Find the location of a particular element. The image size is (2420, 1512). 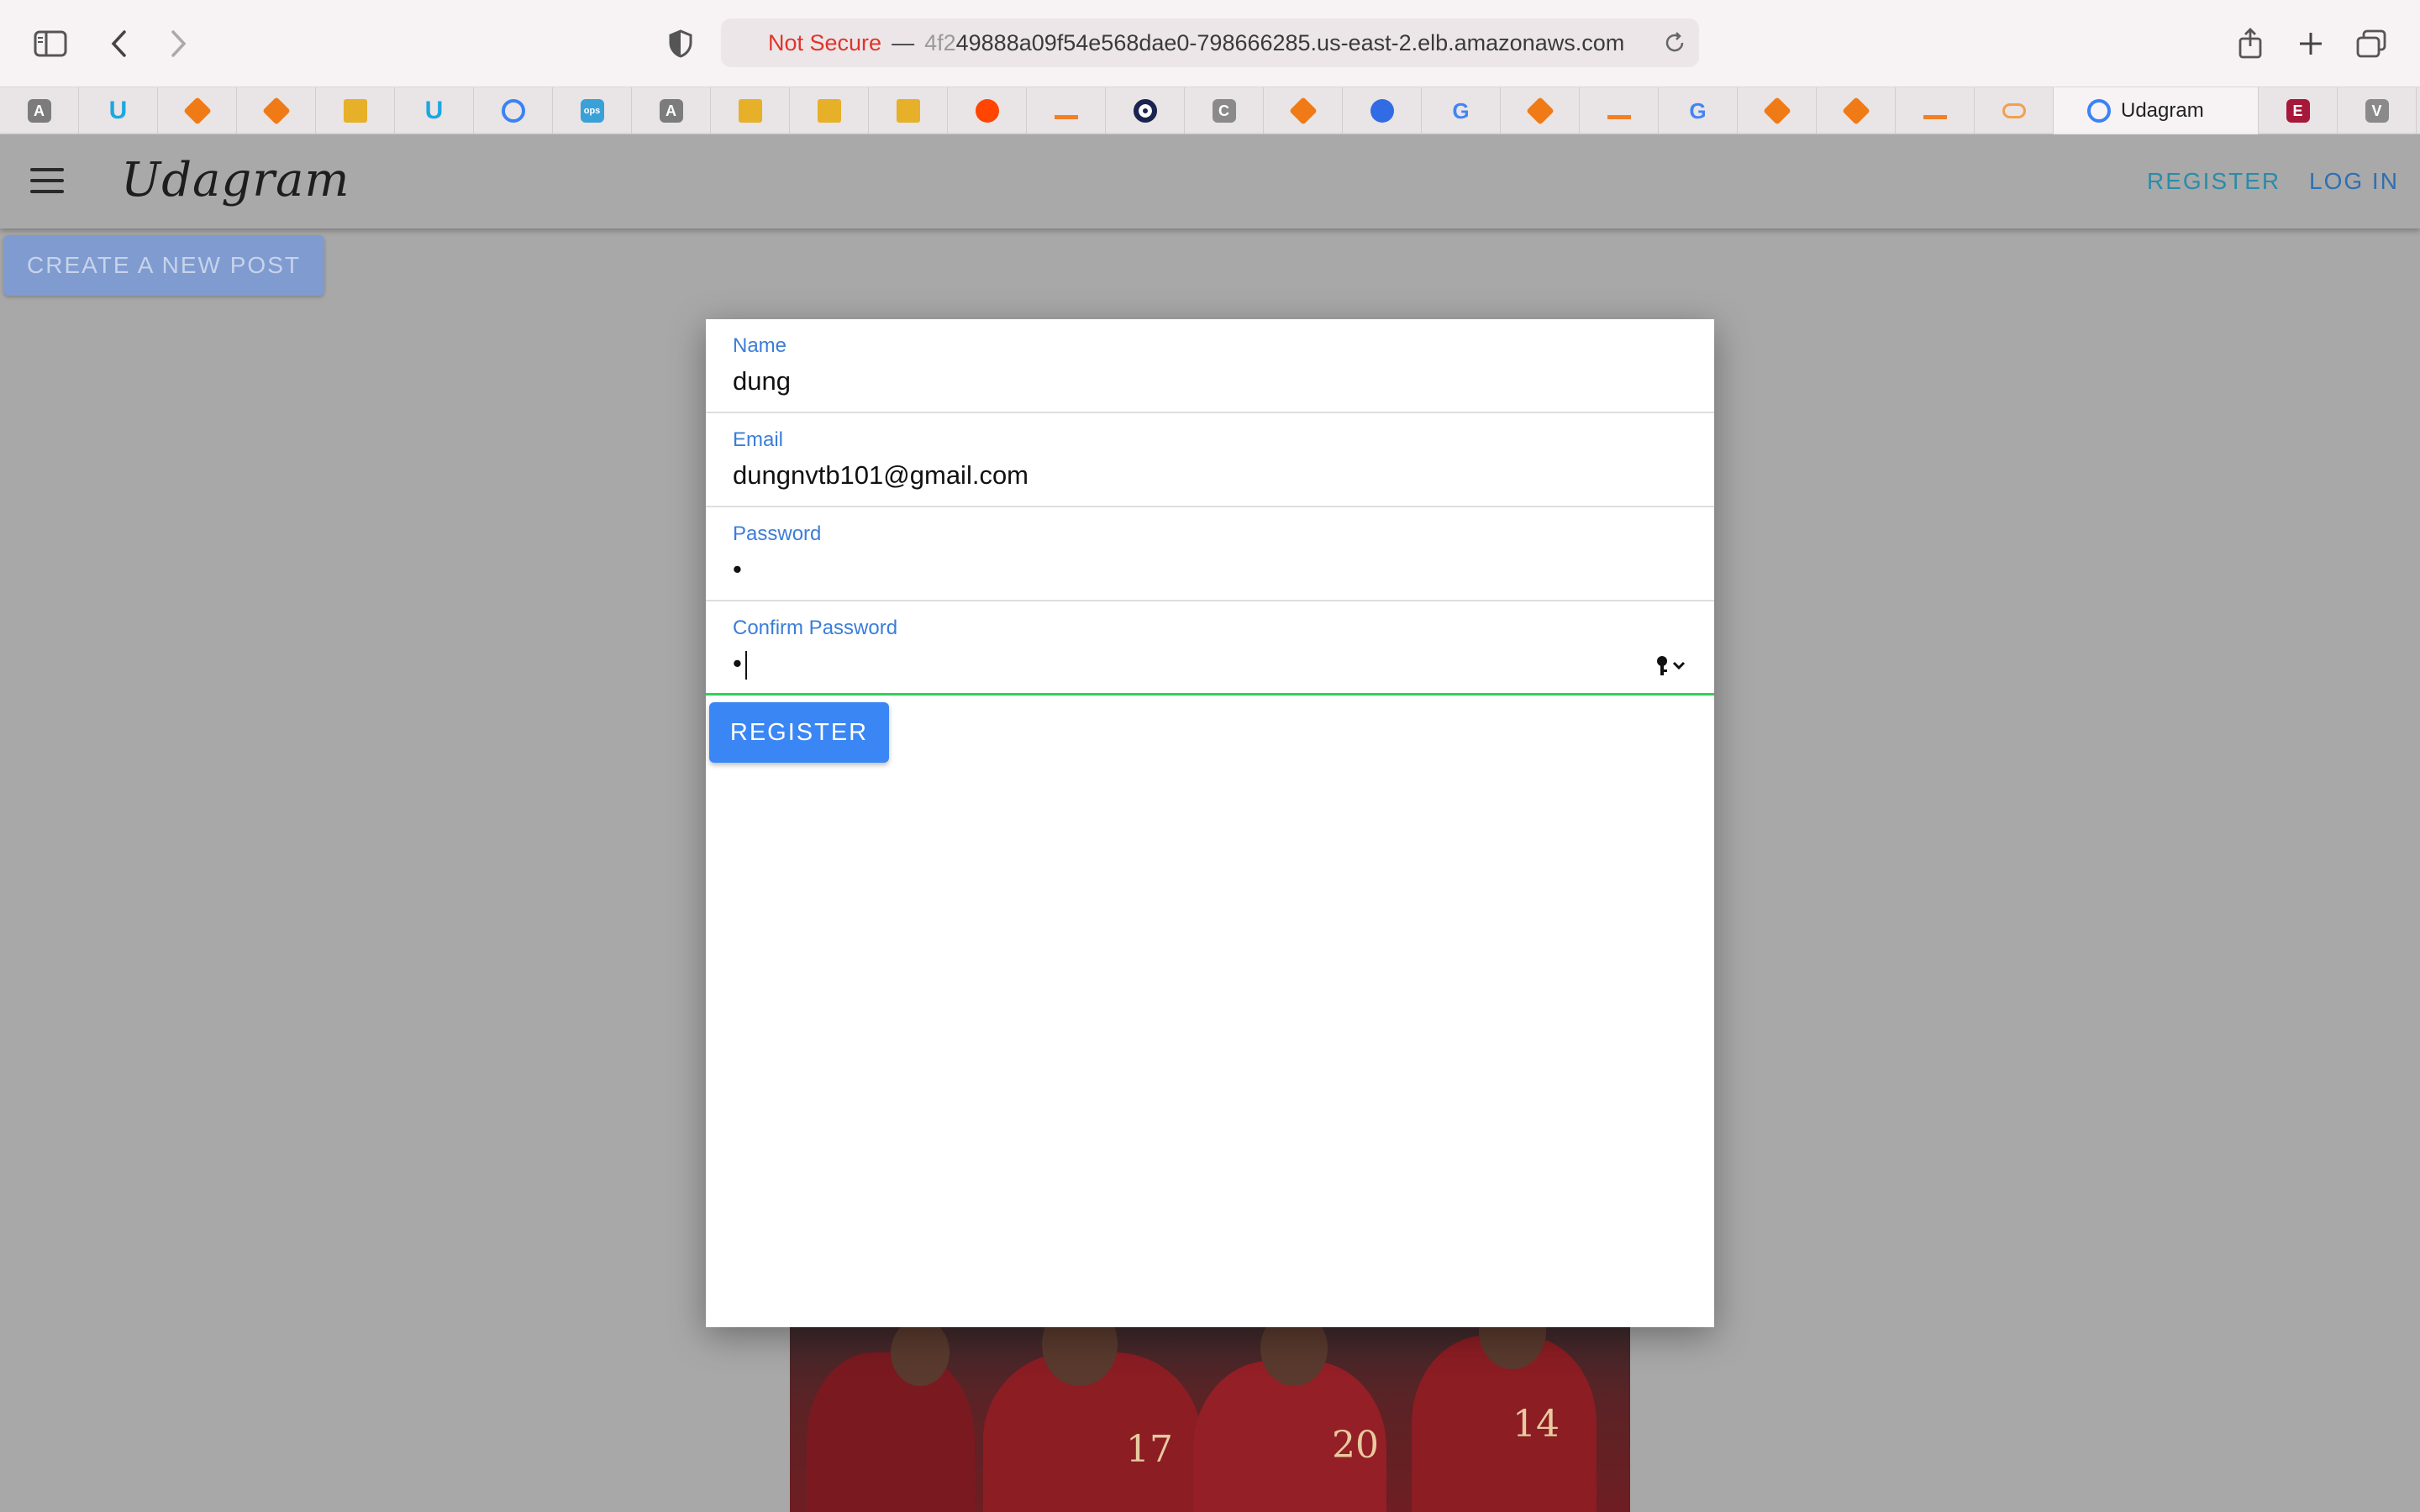

browser-tab: E is located at coordinates (2298, 110).